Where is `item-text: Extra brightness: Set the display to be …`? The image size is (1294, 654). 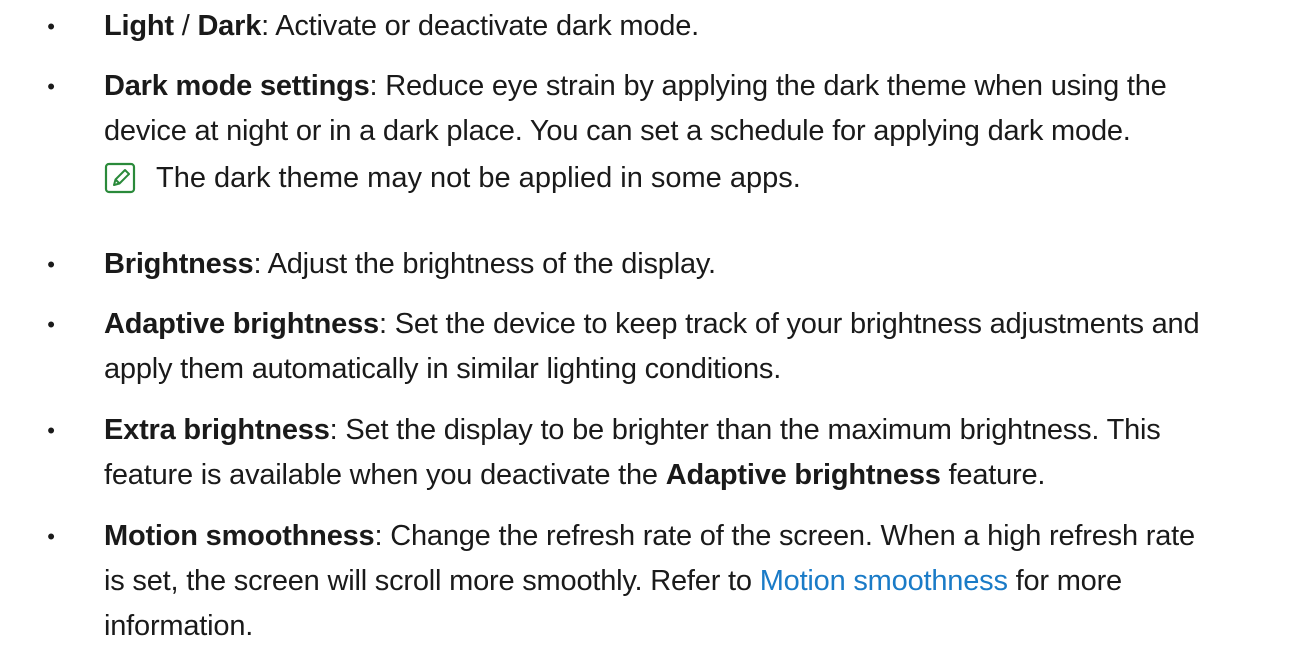
item-text: Extra brightness: Set the display to be … is located at coordinates (632, 453).